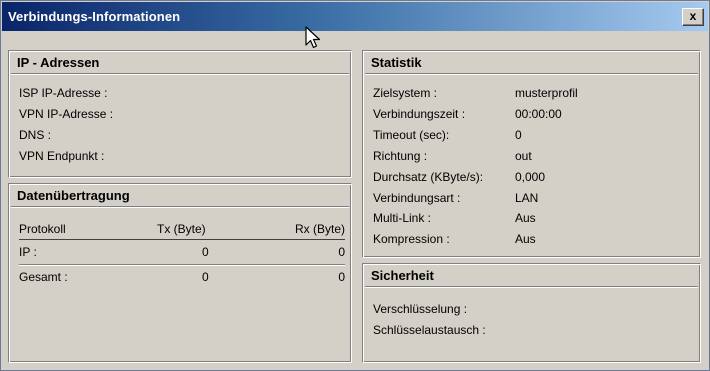  Describe the element at coordinates (341, 252) in the screenshot. I see `ip-rx-value: 0` at that location.